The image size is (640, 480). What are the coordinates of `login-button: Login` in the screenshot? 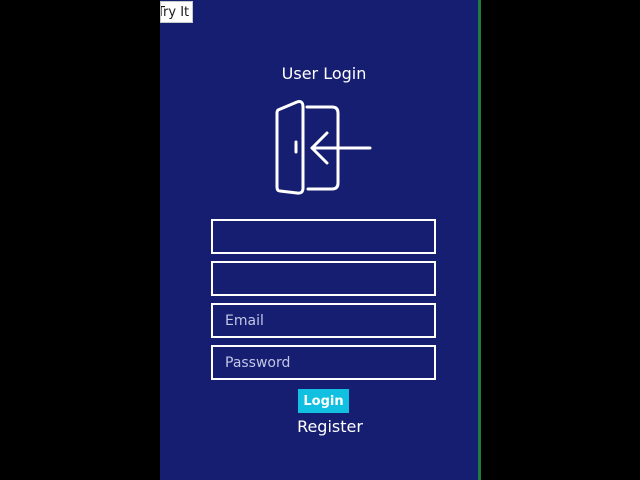 It's located at (323, 401).